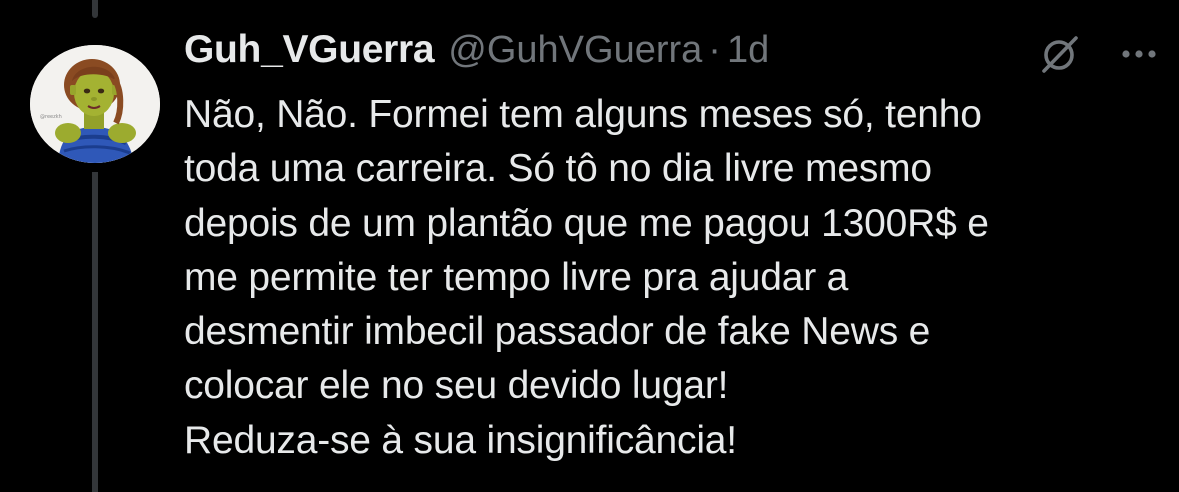 The width and height of the screenshot is (1179, 492). Describe the element at coordinates (460, 440) in the screenshot. I see `tweet-text-line: Reduza-se à sua insignificância!` at that location.